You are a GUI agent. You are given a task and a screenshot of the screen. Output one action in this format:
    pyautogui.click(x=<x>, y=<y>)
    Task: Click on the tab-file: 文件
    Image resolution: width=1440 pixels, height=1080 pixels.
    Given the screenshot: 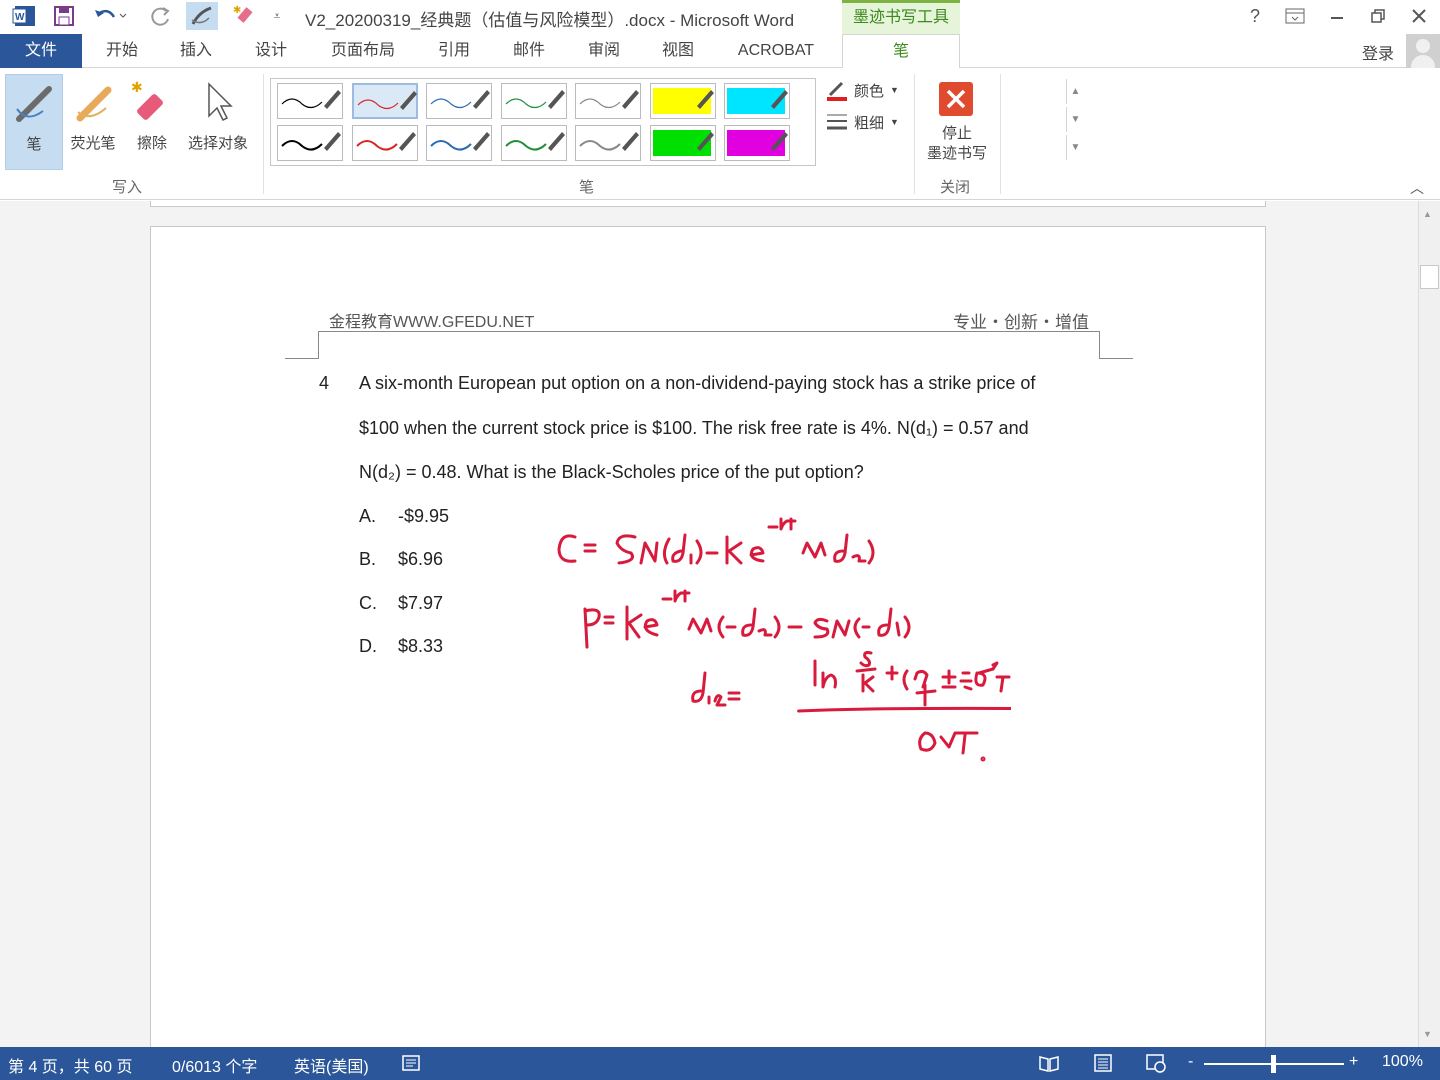 What is the action you would take?
    pyautogui.click(x=41, y=51)
    